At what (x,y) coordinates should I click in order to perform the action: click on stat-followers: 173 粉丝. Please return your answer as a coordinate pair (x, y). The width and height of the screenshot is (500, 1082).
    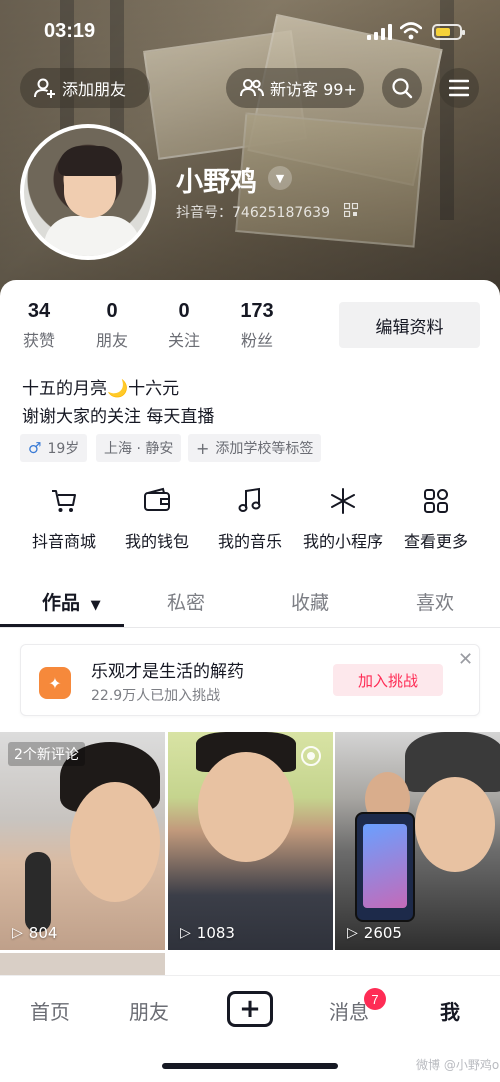
    Looking at the image, I should click on (257, 325).